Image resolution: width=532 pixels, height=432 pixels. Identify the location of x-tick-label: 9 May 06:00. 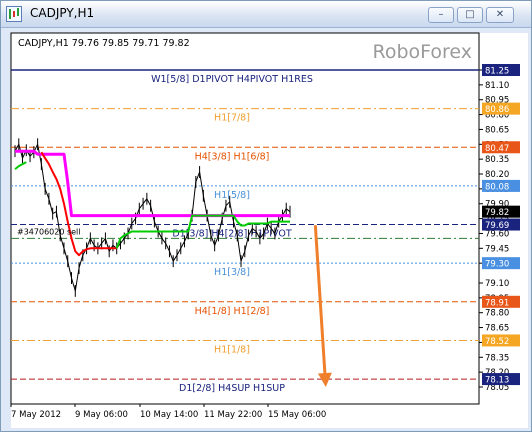
(101, 415).